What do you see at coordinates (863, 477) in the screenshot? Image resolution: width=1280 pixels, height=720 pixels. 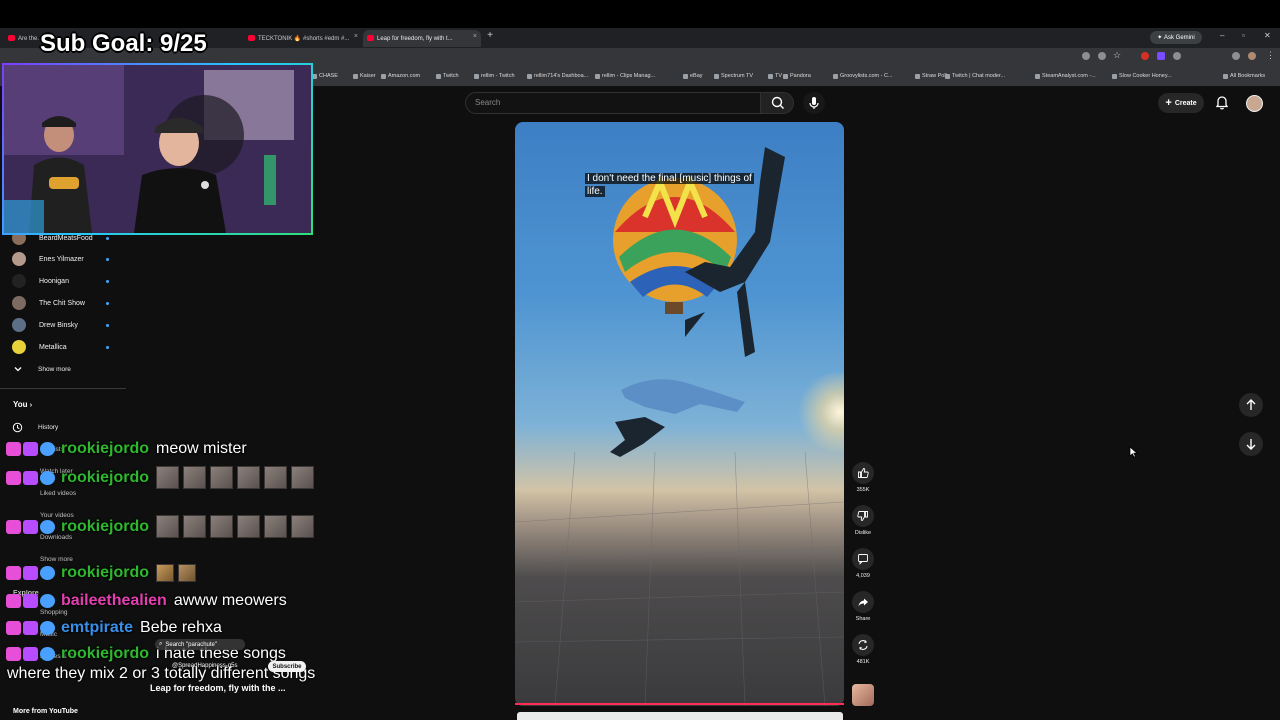 I see `like-button: 355K` at bounding box center [863, 477].